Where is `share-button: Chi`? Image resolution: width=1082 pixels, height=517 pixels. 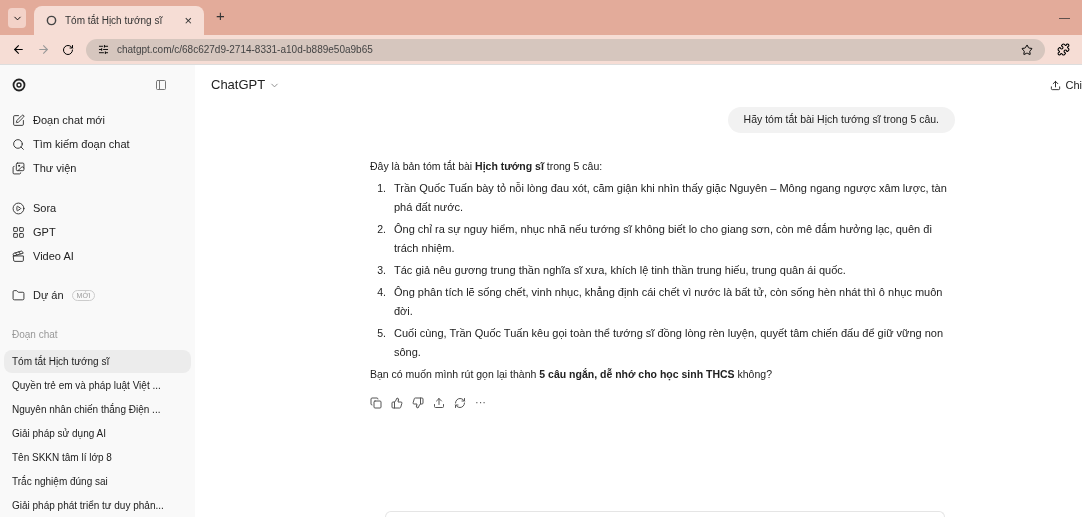
share-button: Chi is located at coordinates (1066, 85).